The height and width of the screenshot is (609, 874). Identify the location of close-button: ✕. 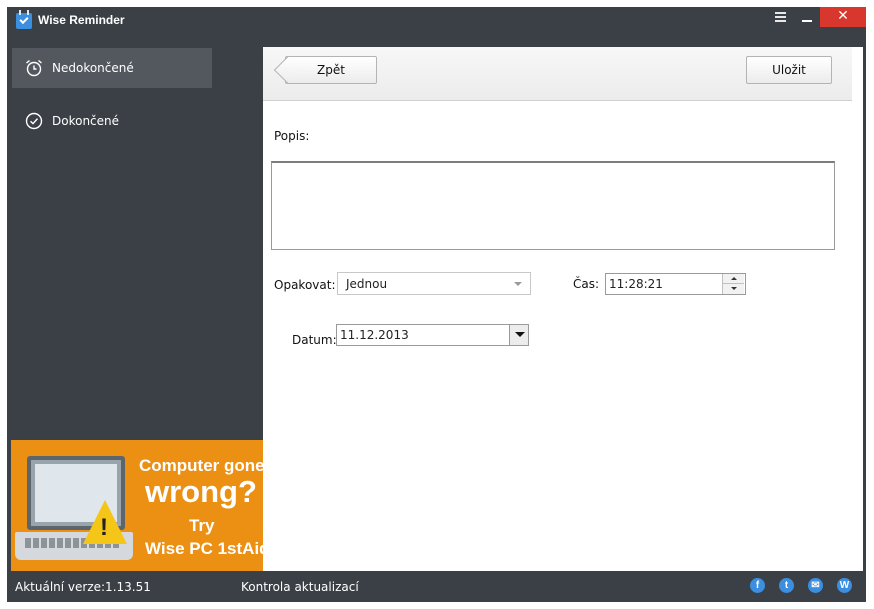
(843, 17).